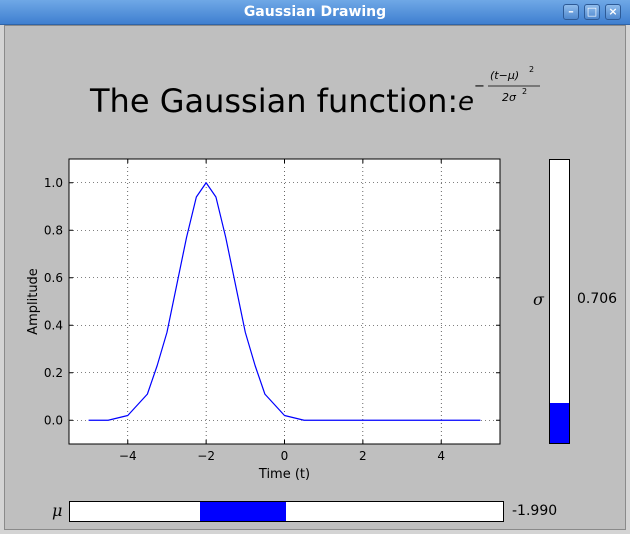 The image size is (630, 534). What do you see at coordinates (509, 97) in the screenshot?
I see `formula-denominator: 2σ` at bounding box center [509, 97].